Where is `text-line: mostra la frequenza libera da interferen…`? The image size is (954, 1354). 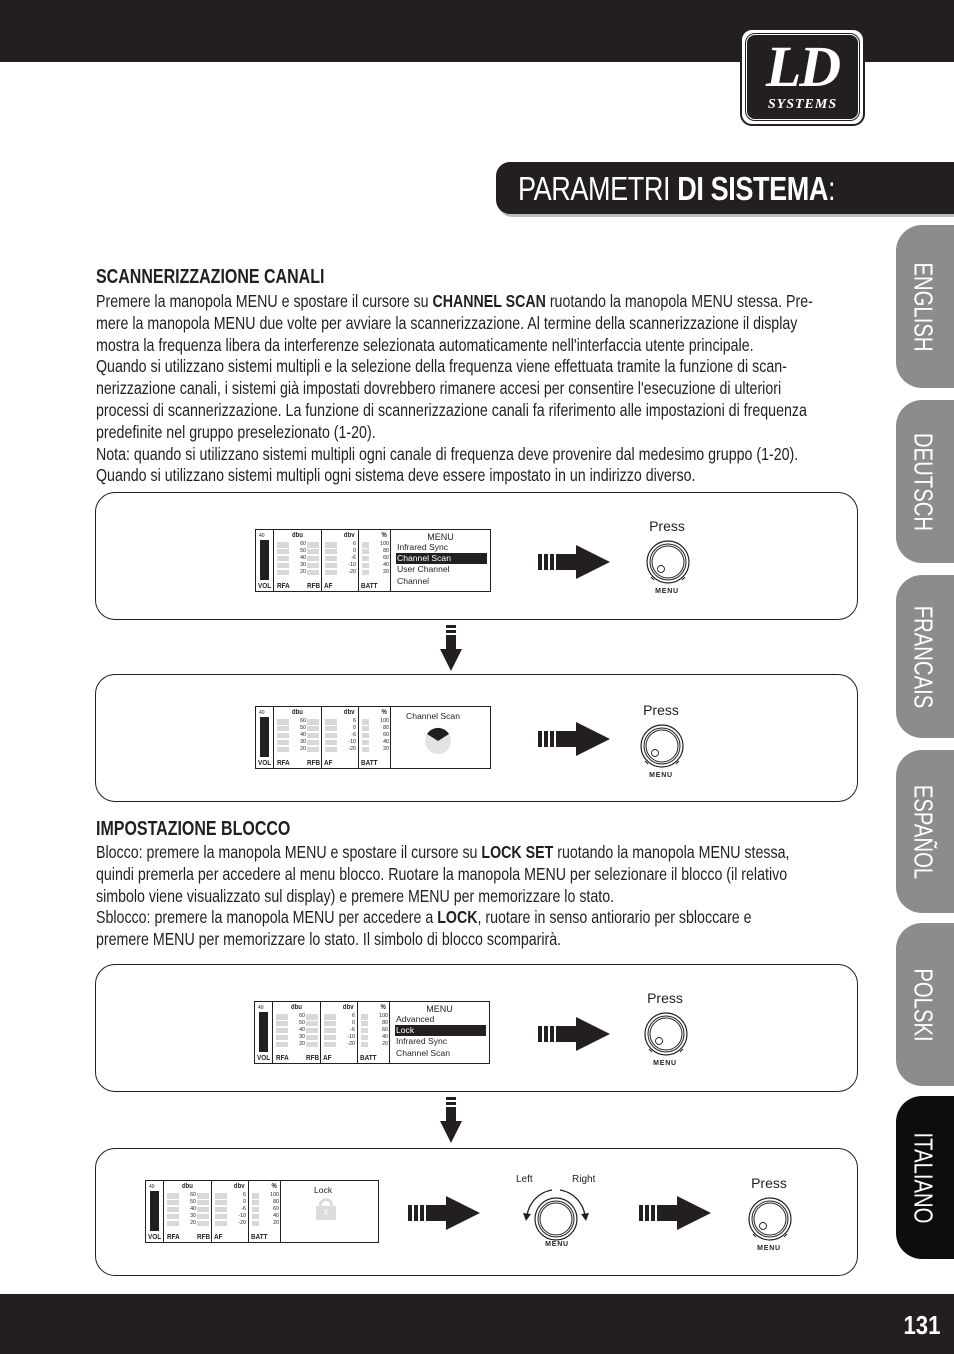
text-line: mostra la frequenza libera da interferen… is located at coordinates (425, 344).